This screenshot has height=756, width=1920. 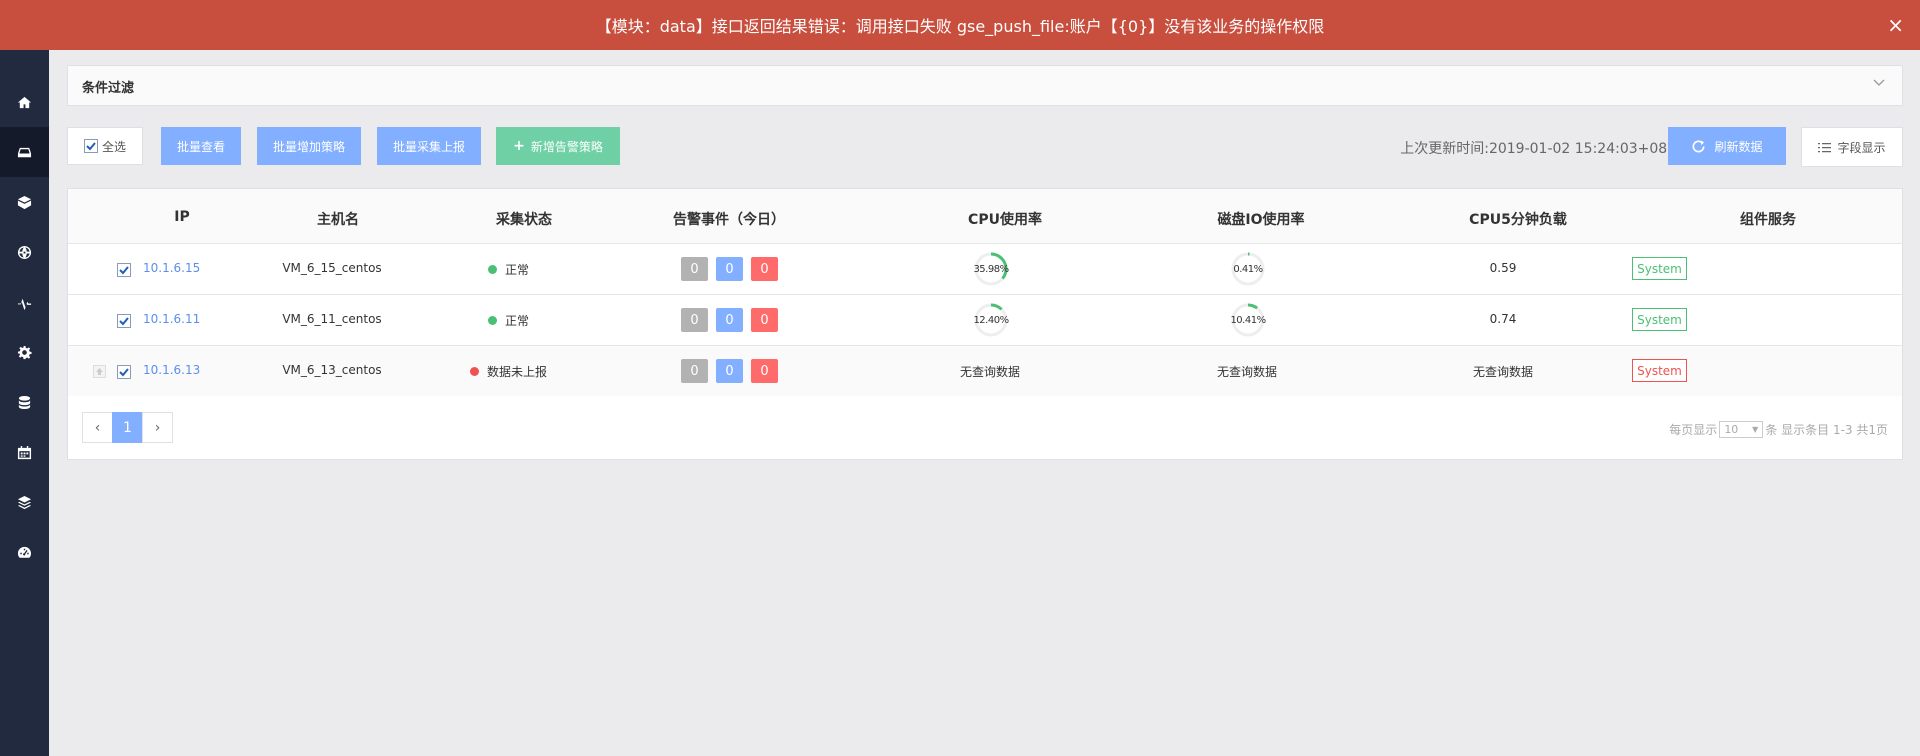 I want to click on filter-panel: 条件过滤, so click(x=985, y=85).